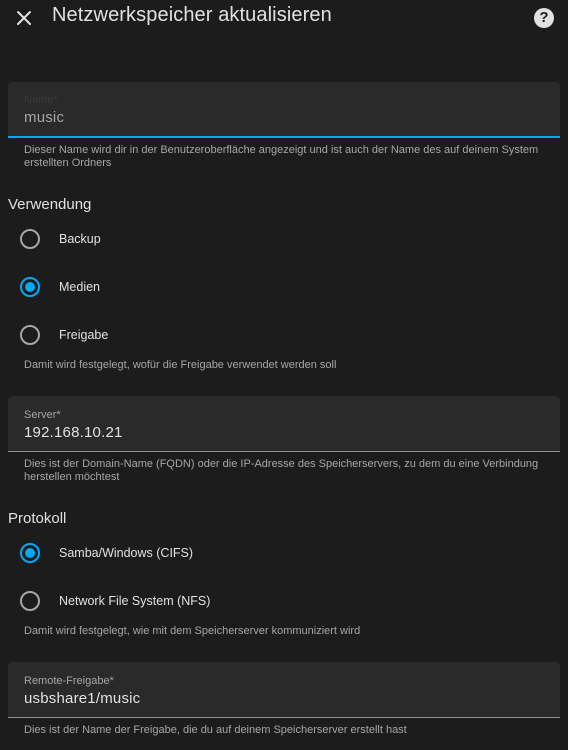 This screenshot has height=750, width=568. What do you see at coordinates (284, 690) in the screenshot?
I see `remote-share-field: Remote-Freigabe* usbshare1/music` at bounding box center [284, 690].